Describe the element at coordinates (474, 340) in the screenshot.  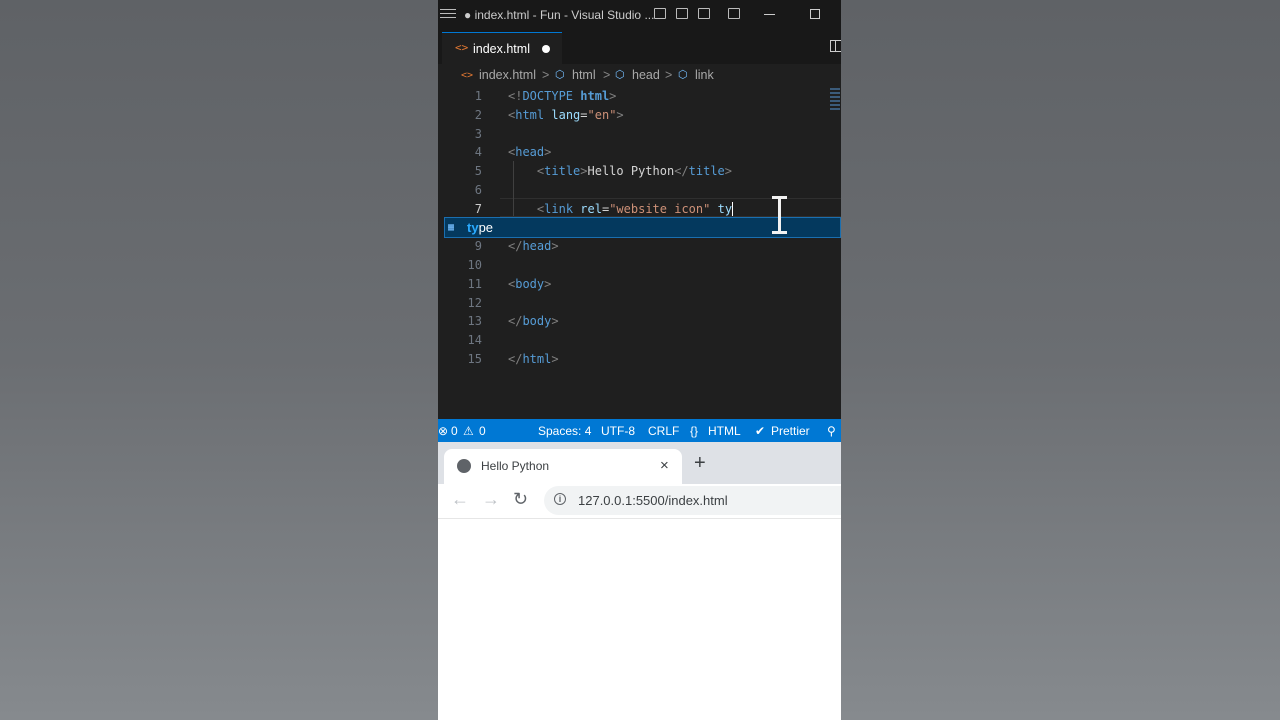
I see `line-number: 14` at that location.